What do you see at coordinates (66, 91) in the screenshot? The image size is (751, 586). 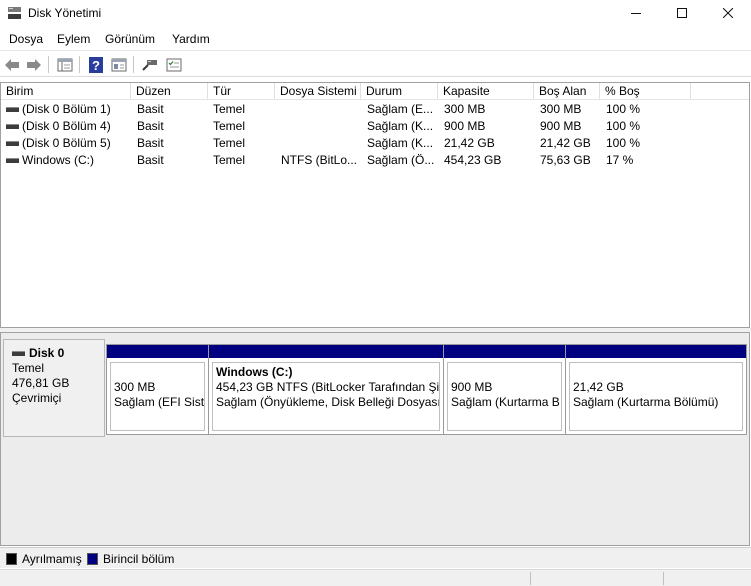 I see `column-header-birim: Birim` at bounding box center [66, 91].